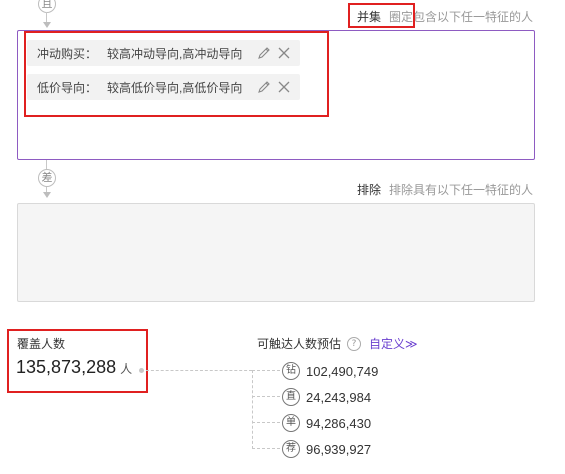  What do you see at coordinates (291, 397) in the screenshot?
I see `channel-direct-icon: 直` at bounding box center [291, 397].